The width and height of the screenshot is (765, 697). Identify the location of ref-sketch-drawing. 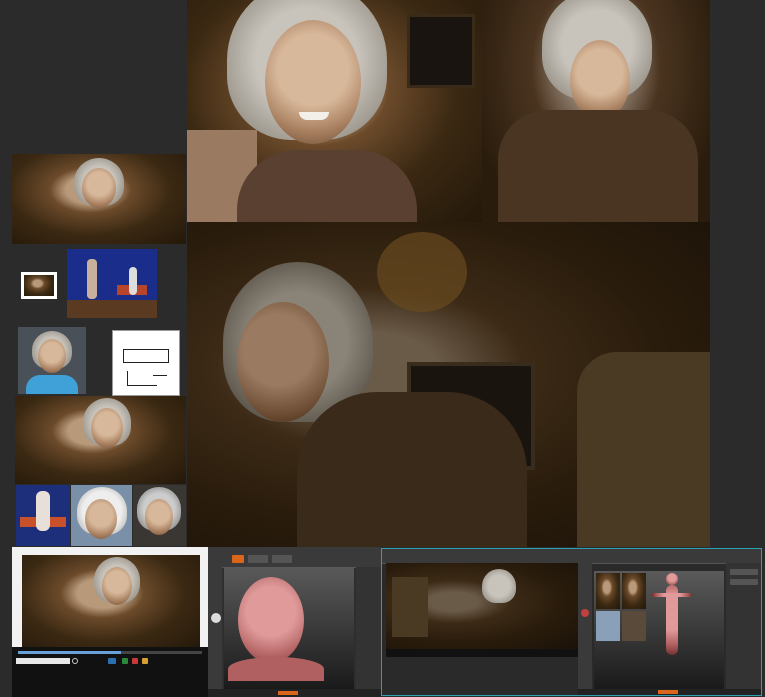
(146, 363).